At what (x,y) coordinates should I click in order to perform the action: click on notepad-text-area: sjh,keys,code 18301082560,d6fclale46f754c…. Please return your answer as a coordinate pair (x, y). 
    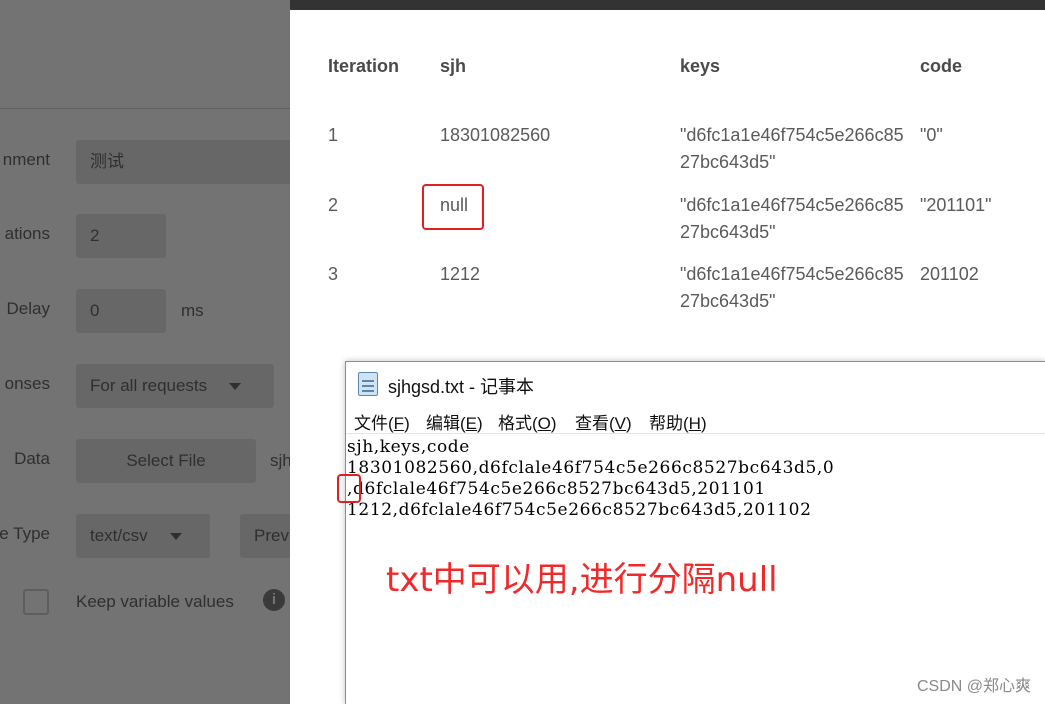
    Looking at the image, I should click on (590, 479).